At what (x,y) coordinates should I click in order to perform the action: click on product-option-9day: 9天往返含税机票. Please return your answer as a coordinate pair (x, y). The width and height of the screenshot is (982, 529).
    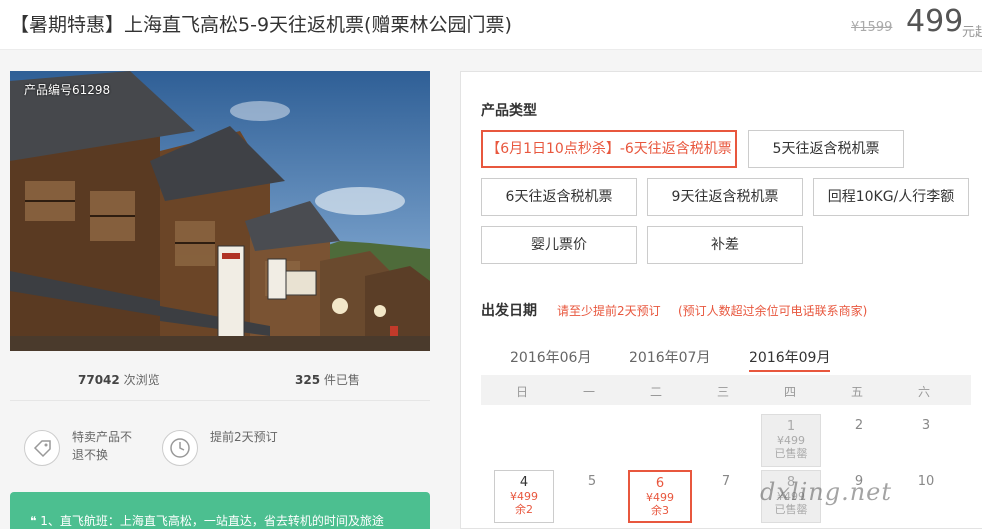
    Looking at the image, I should click on (725, 197).